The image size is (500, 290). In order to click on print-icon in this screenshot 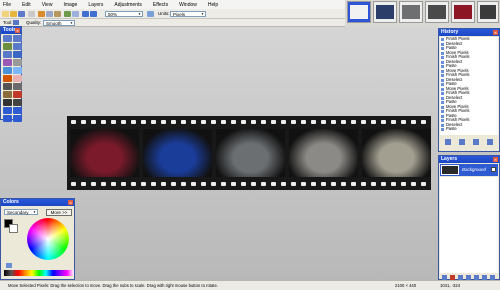, I will do `click(31, 14)`.